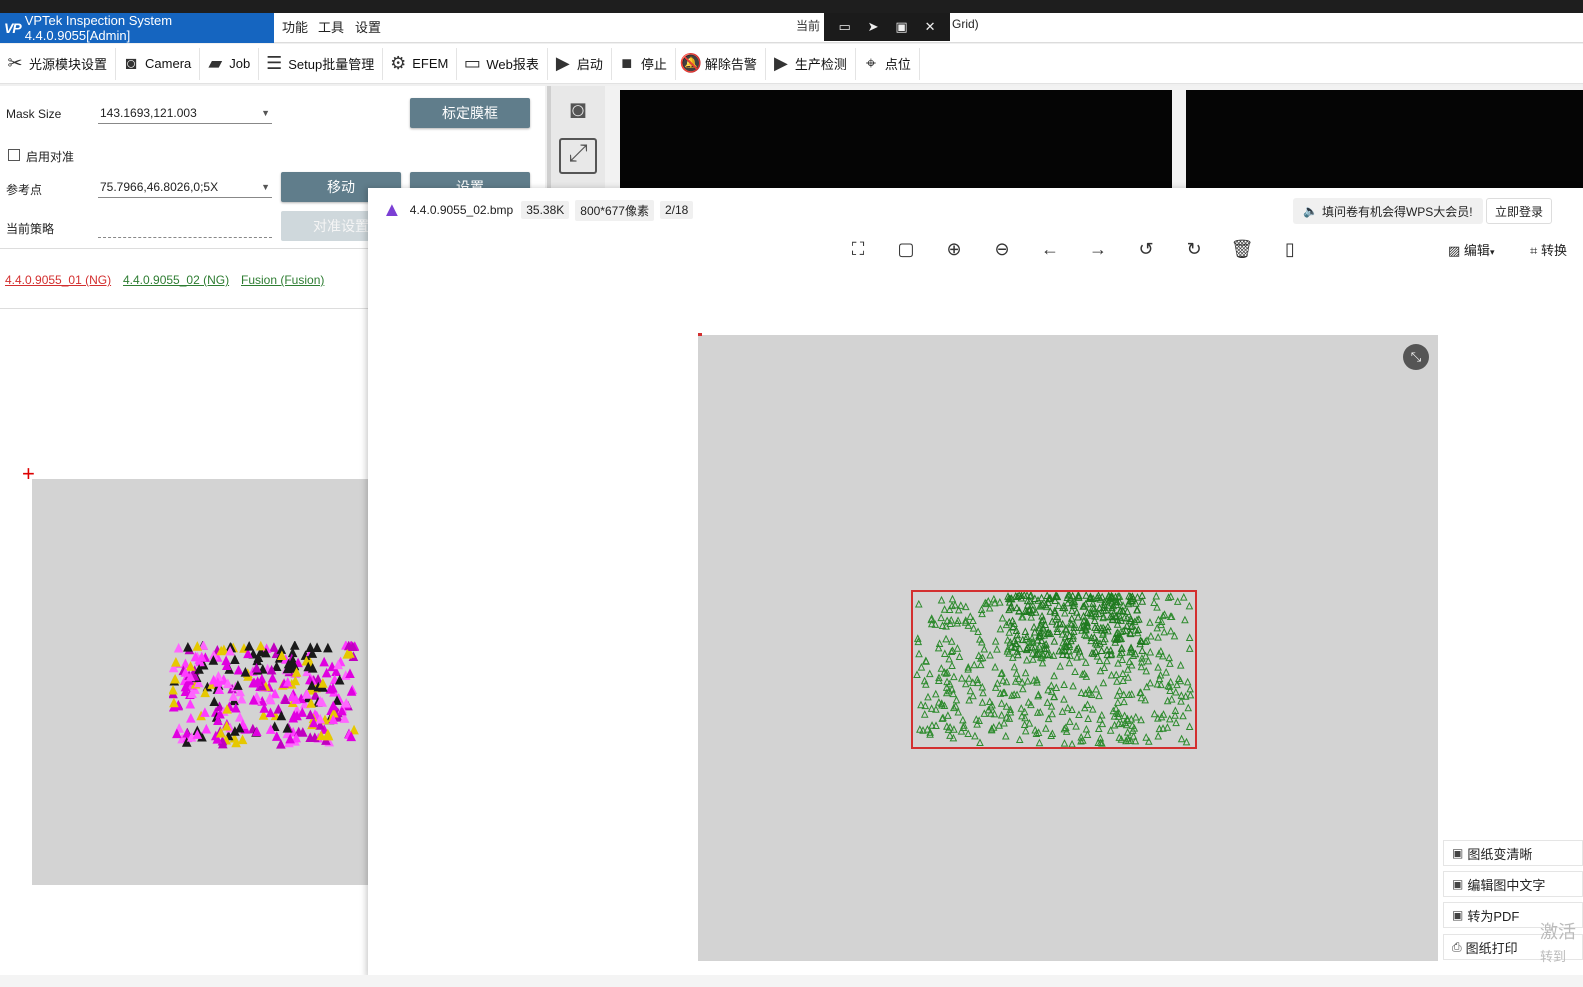  I want to click on login-button: 立即登录, so click(1519, 211).